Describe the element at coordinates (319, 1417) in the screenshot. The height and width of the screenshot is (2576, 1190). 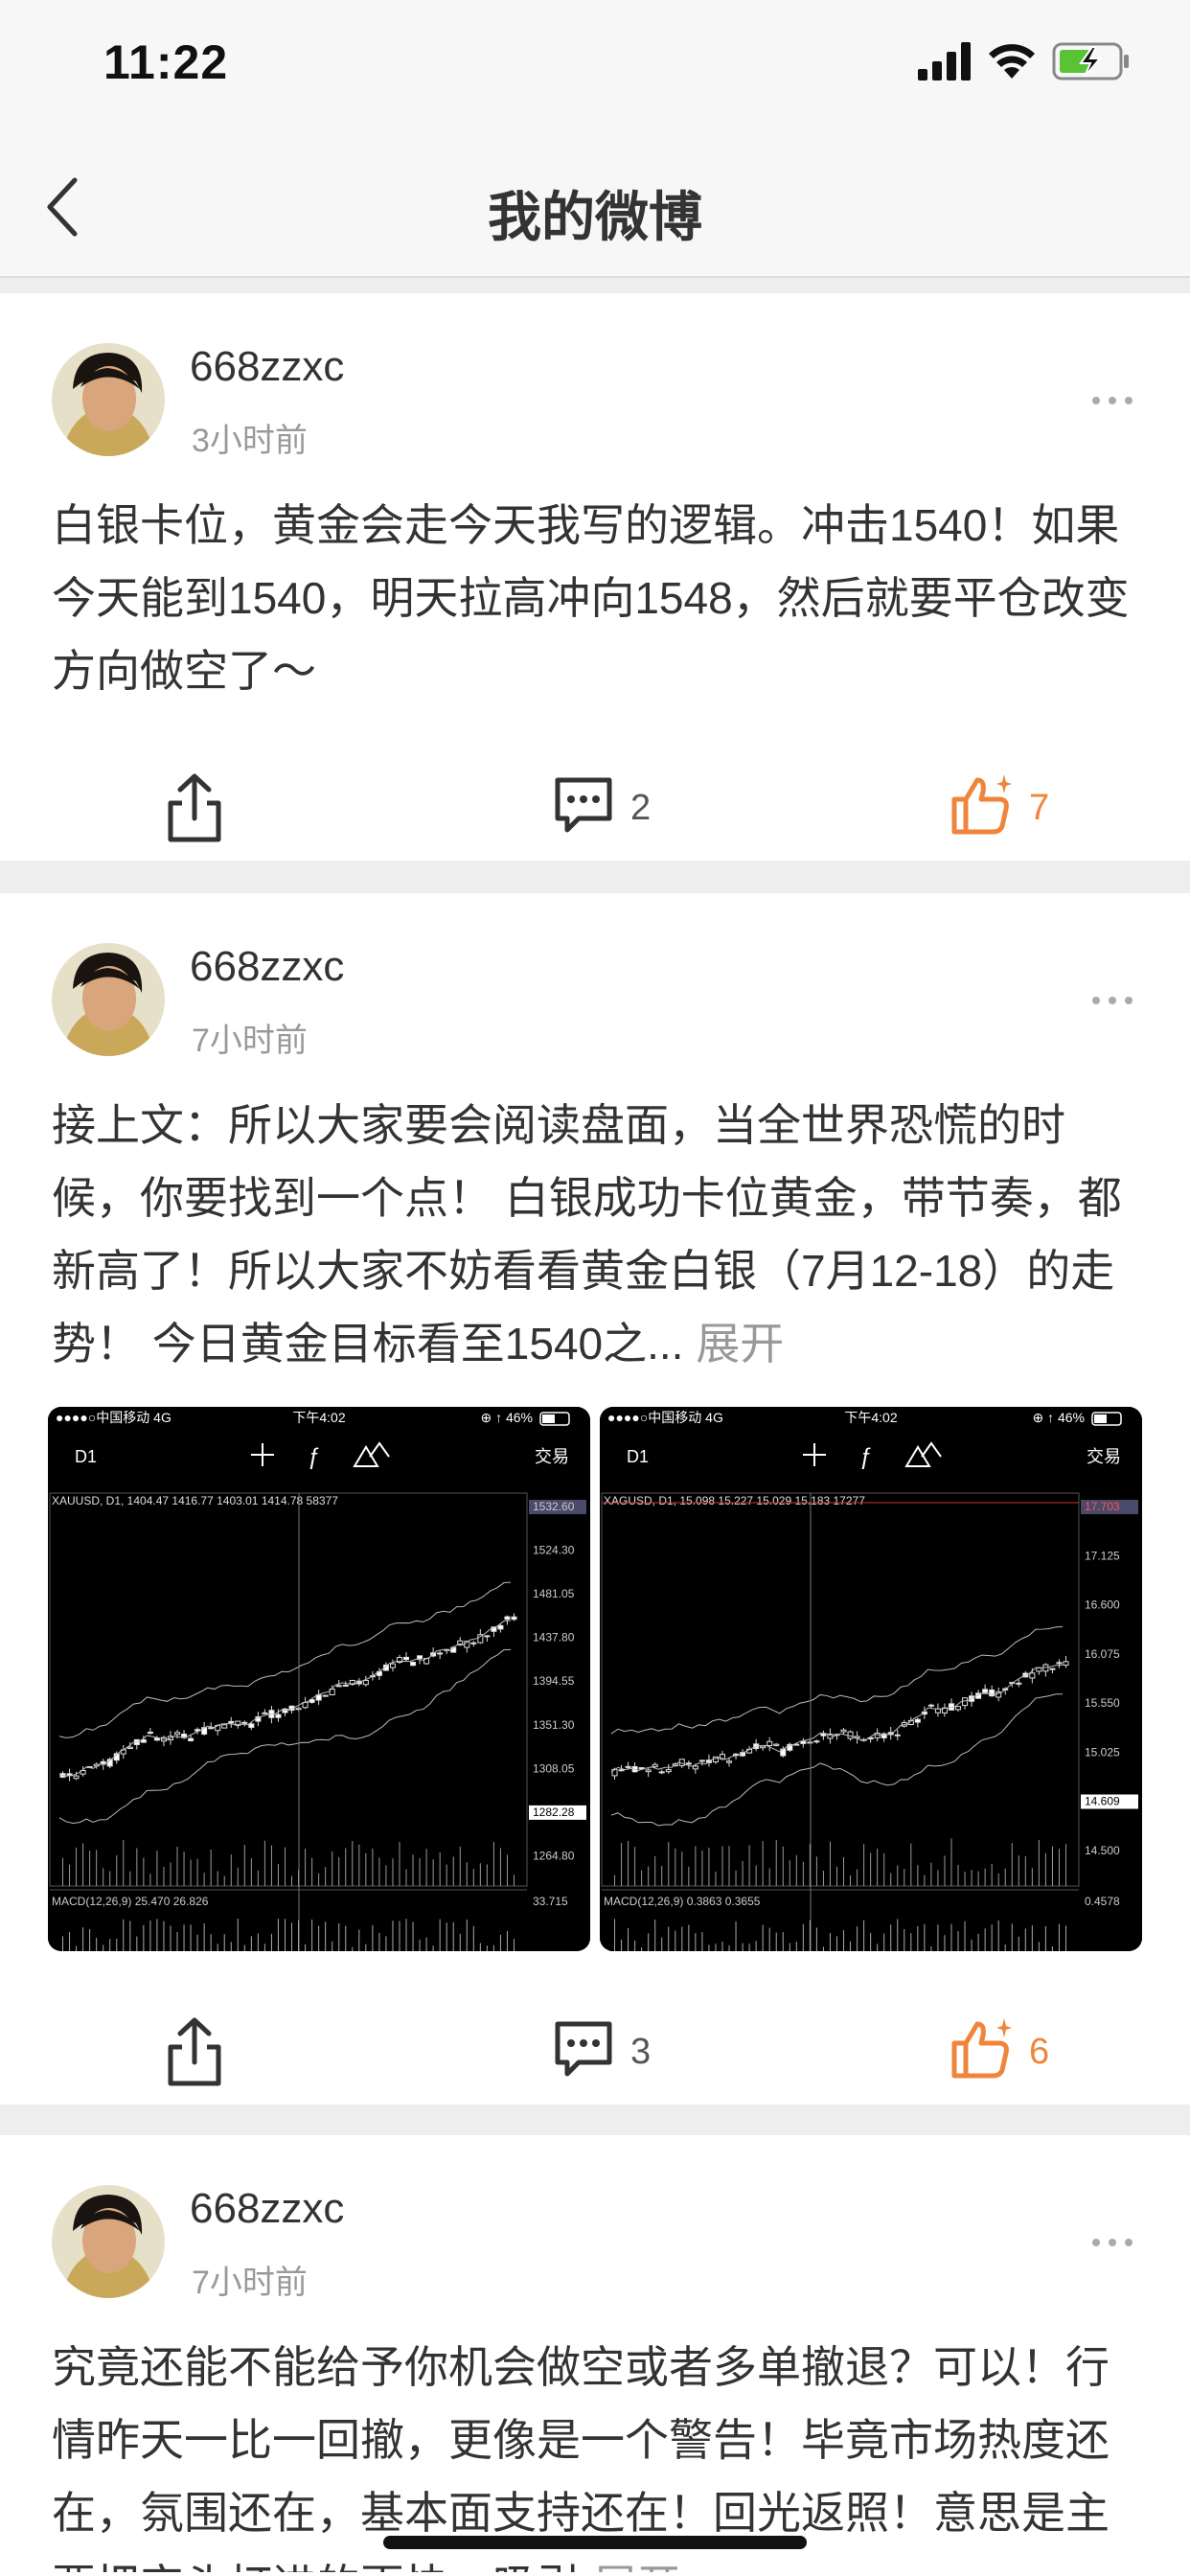
I see `embedded-clock: 下午4:02` at that location.